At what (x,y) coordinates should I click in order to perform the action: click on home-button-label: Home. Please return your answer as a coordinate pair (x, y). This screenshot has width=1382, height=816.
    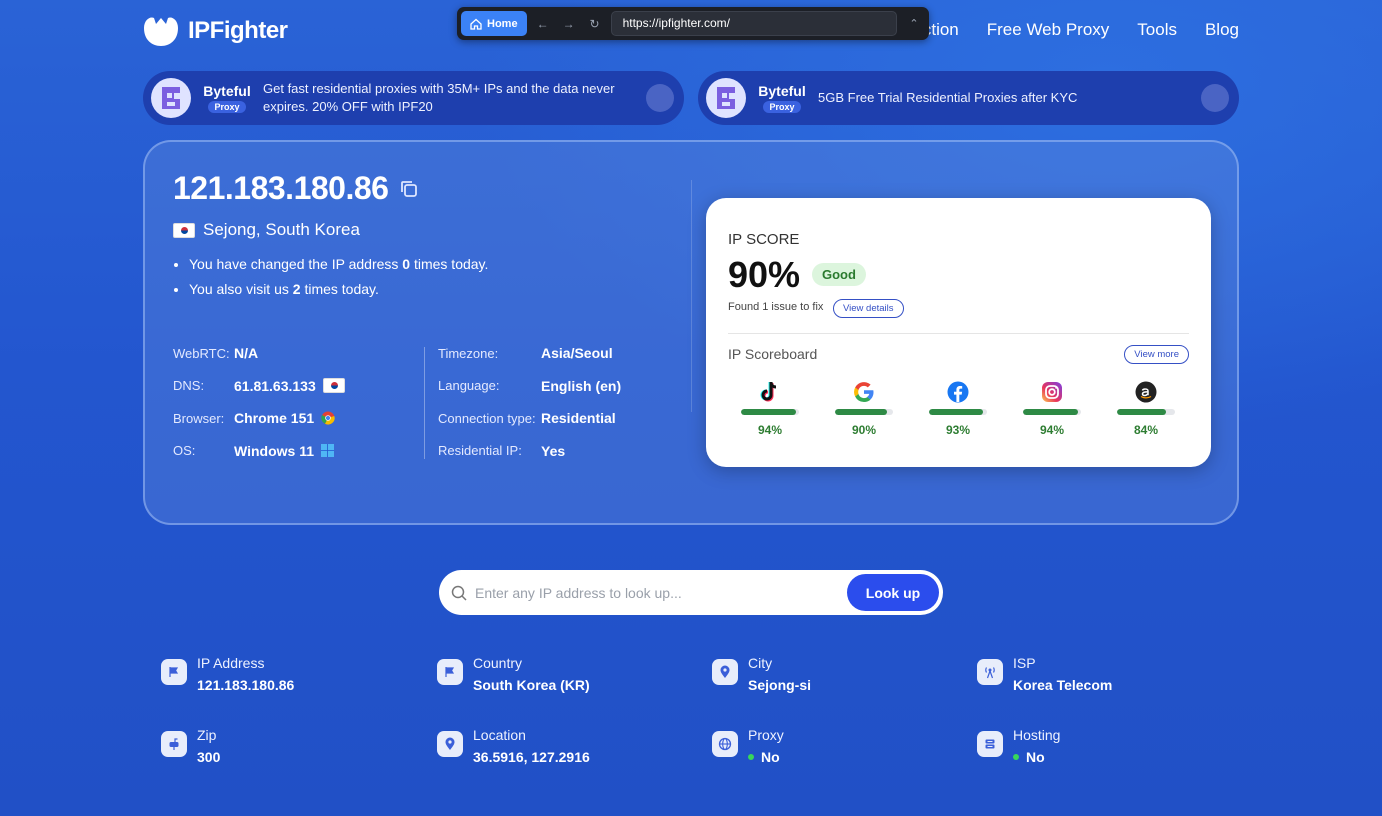
    Looking at the image, I should click on (502, 23).